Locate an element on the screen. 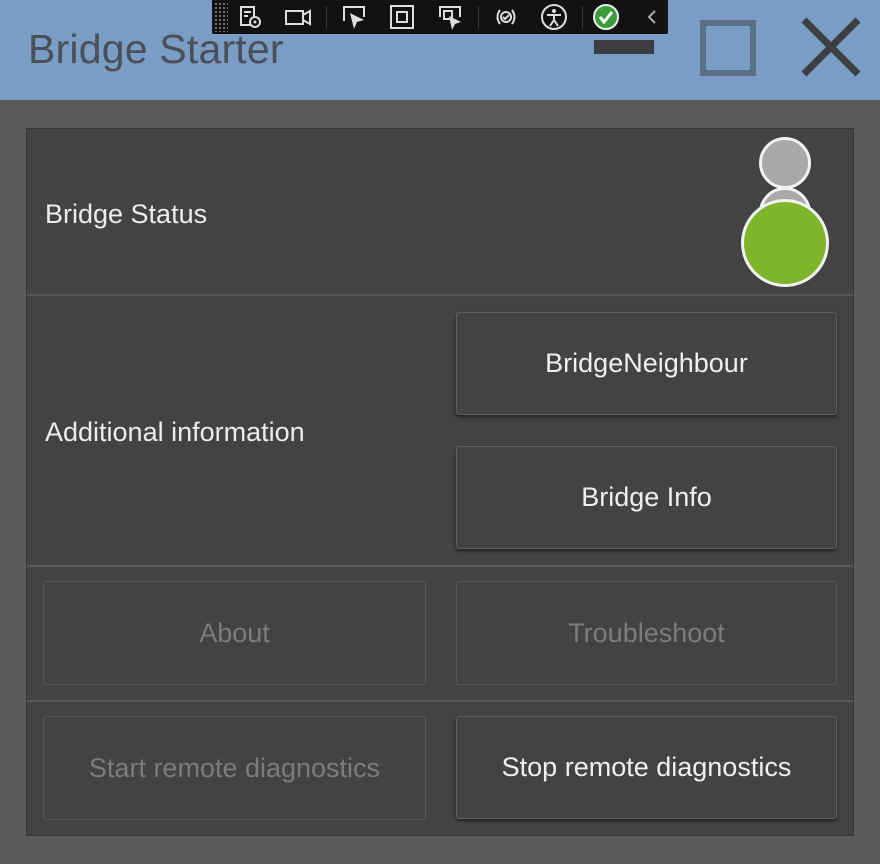  troubleshoot-button: Troubleshoot is located at coordinates (646, 633).